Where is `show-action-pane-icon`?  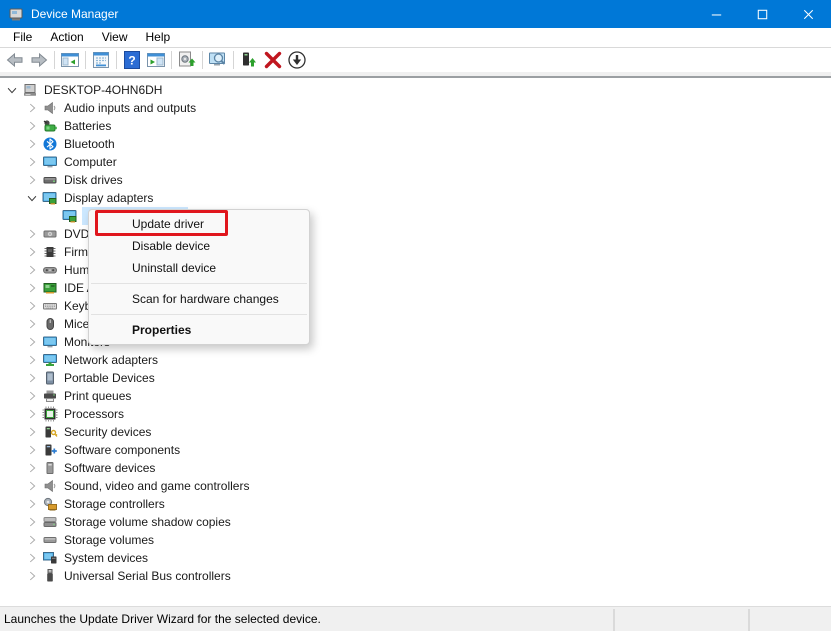
show-action-pane-icon is located at coordinates (156, 60).